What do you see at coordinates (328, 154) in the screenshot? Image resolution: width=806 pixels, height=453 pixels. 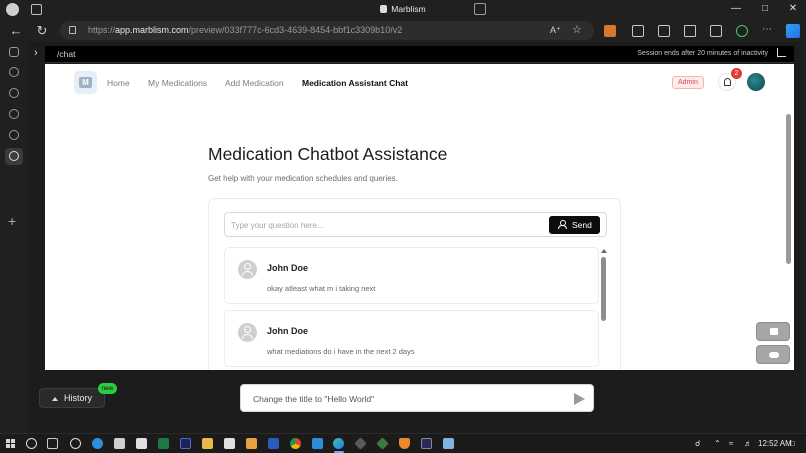 I see `page-title: Medication Chatbot Assistance` at bounding box center [328, 154].